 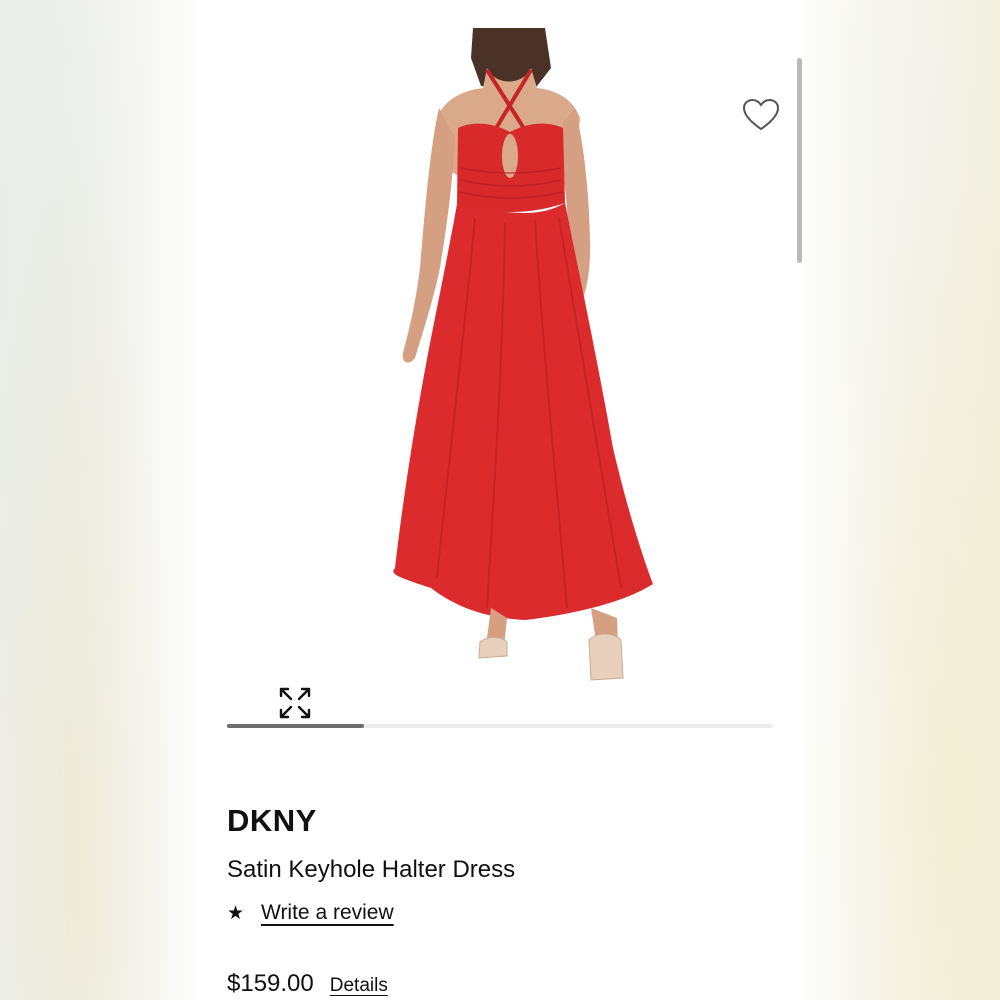 I want to click on price-row: $159.00 Details, so click(x=307, y=984).